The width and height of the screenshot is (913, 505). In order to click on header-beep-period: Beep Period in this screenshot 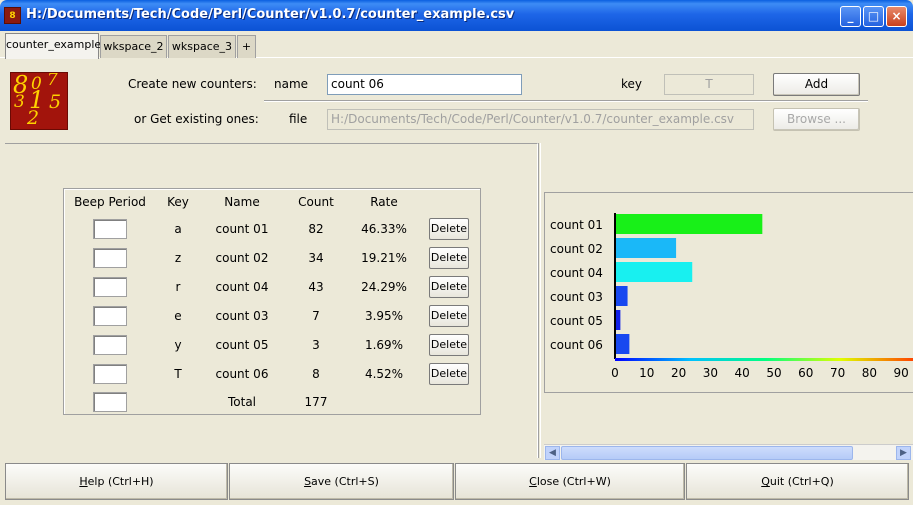, I will do `click(110, 202)`.